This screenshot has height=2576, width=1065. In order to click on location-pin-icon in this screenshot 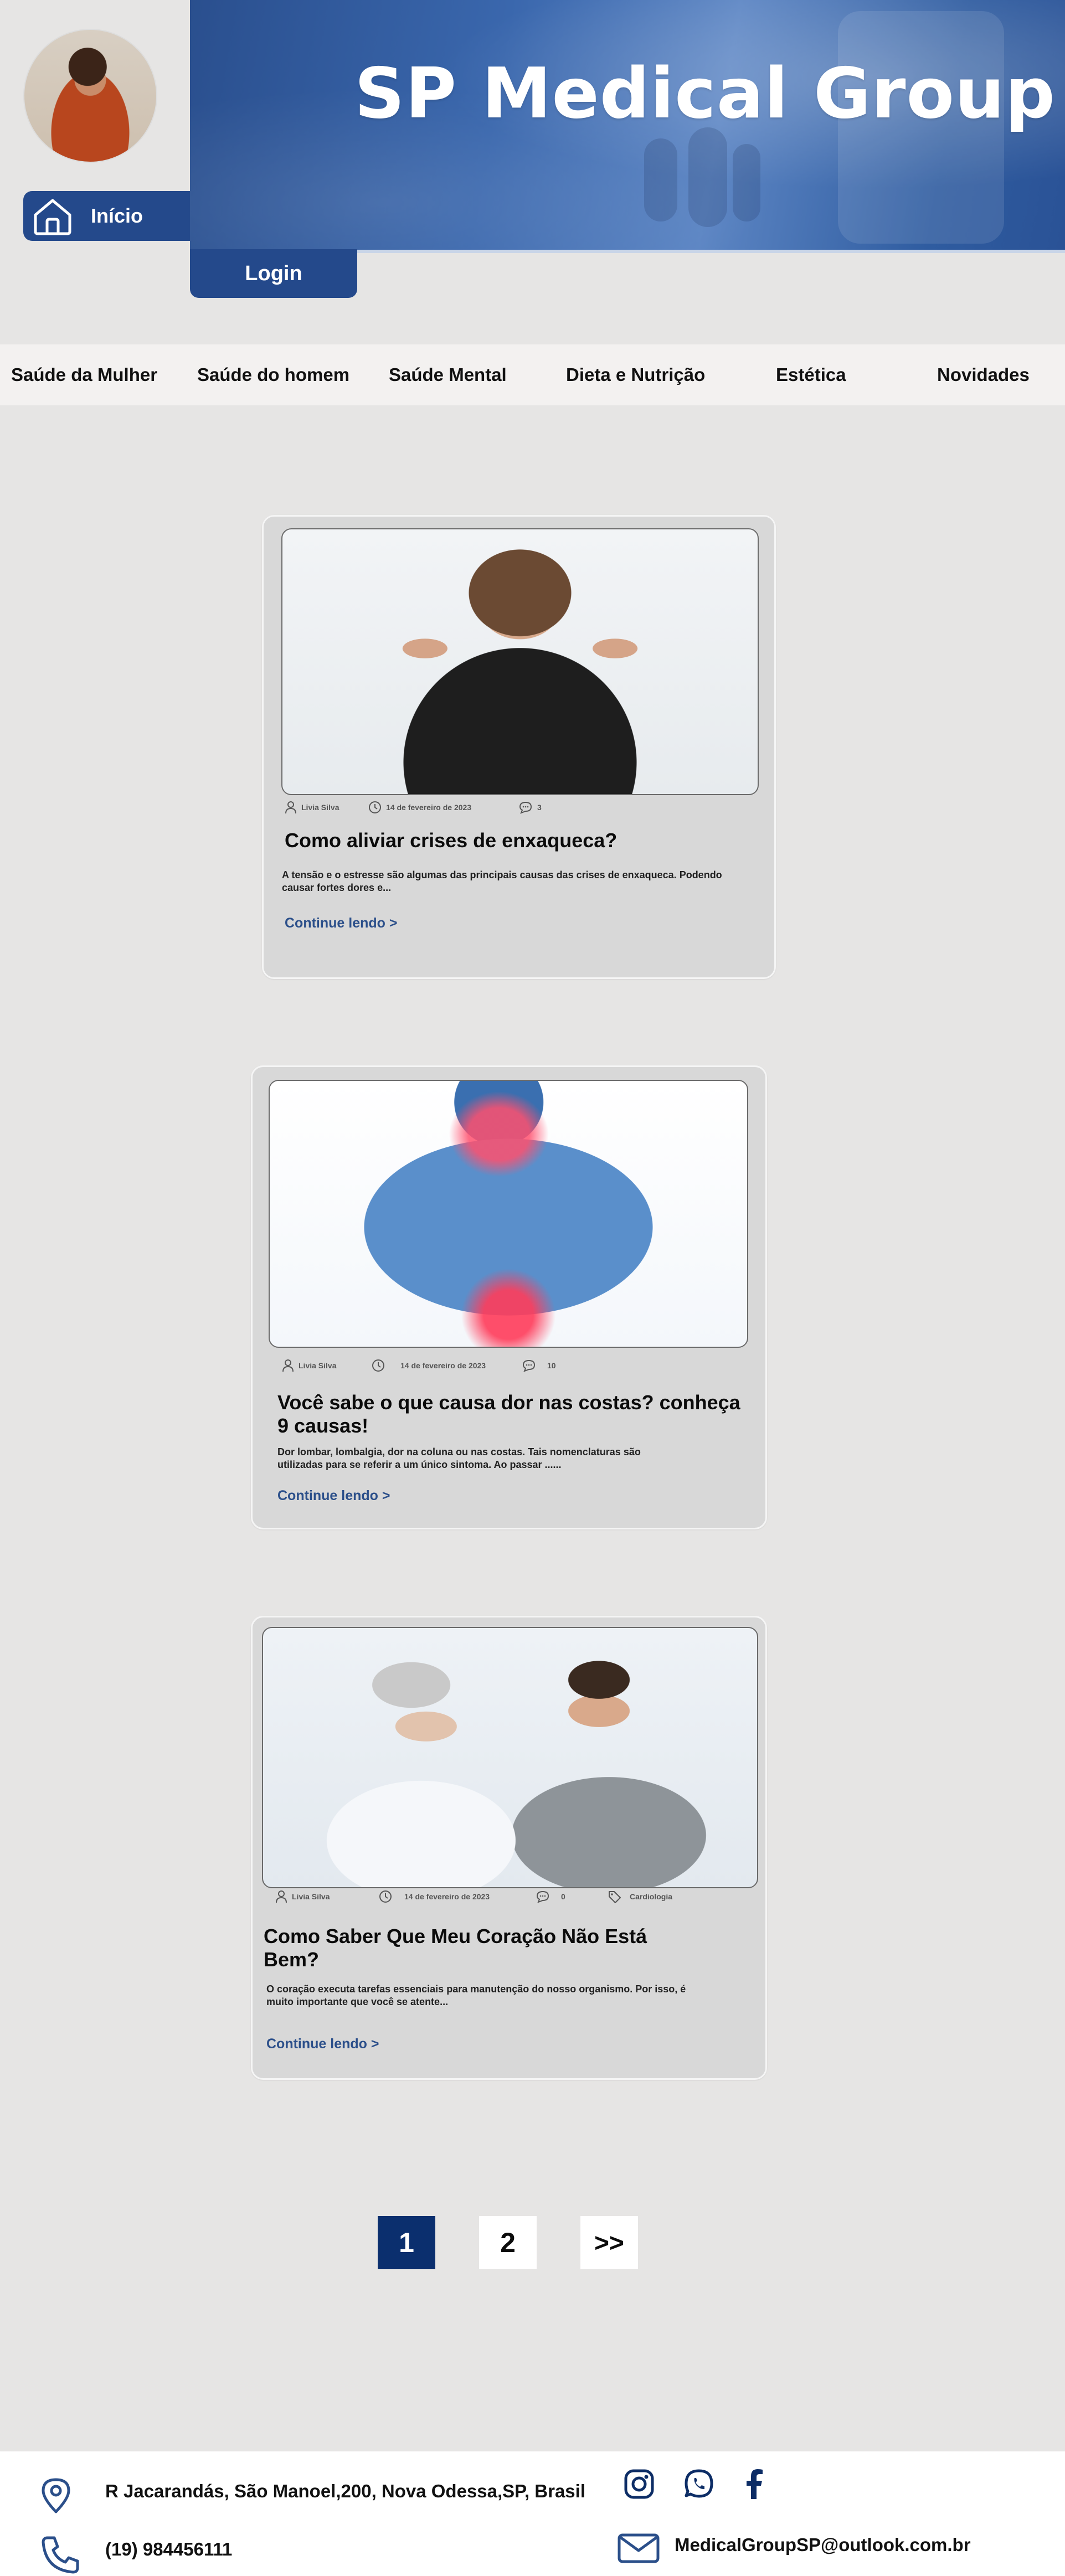, I will do `click(56, 2495)`.